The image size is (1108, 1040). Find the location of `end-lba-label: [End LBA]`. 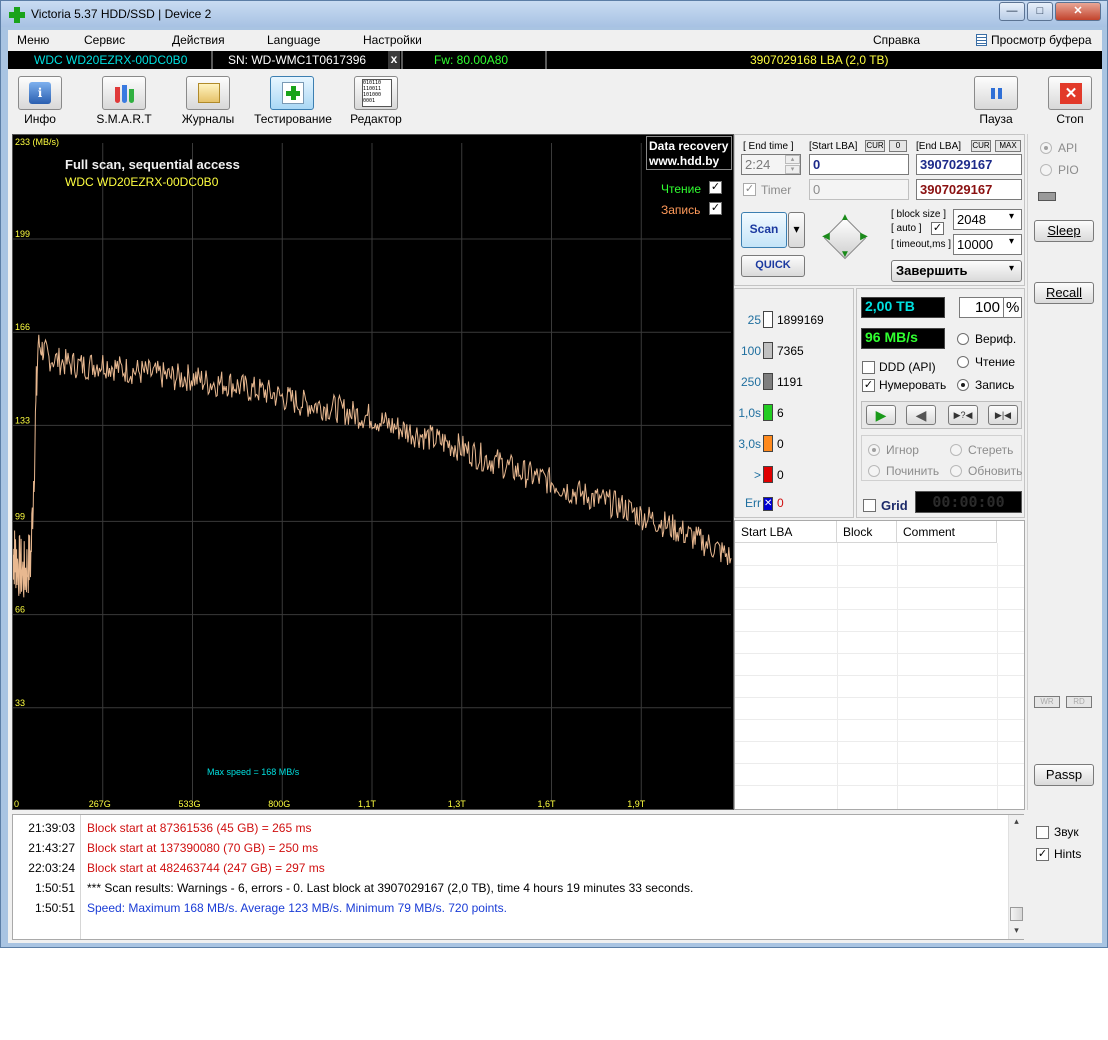

end-lba-label: [End LBA] is located at coordinates (939, 146).